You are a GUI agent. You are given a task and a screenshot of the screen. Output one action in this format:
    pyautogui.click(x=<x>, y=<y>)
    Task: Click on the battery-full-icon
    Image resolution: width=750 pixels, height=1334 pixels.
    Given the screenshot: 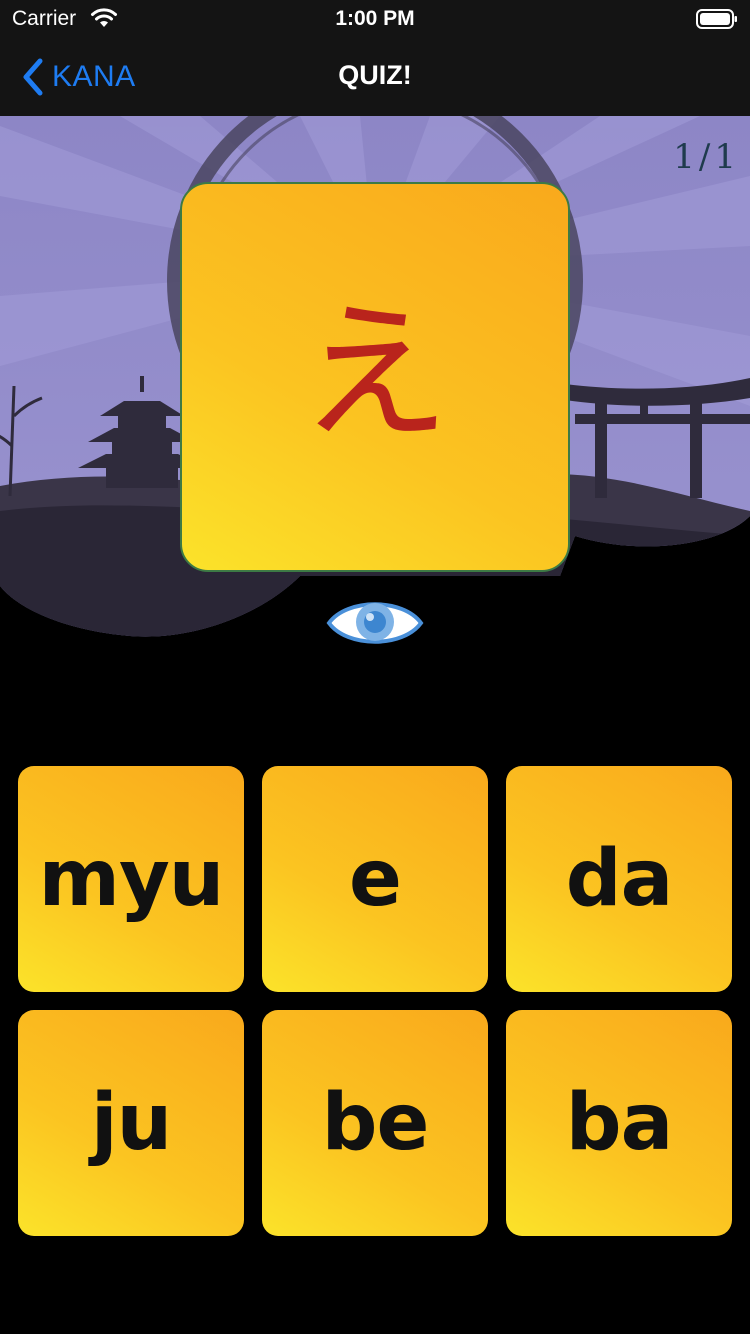 What is the action you would take?
    pyautogui.click(x=716, y=19)
    